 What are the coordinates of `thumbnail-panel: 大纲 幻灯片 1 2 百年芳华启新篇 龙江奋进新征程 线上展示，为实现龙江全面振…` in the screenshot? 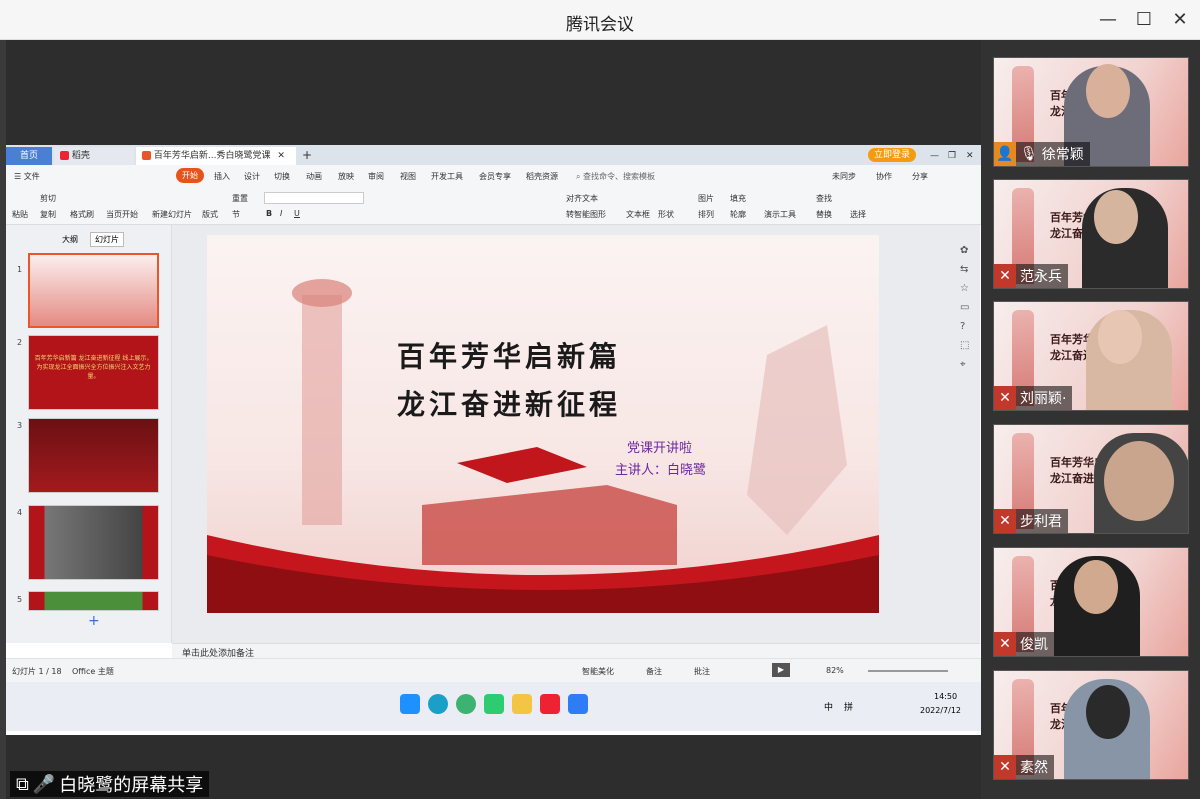 It's located at (89, 434).